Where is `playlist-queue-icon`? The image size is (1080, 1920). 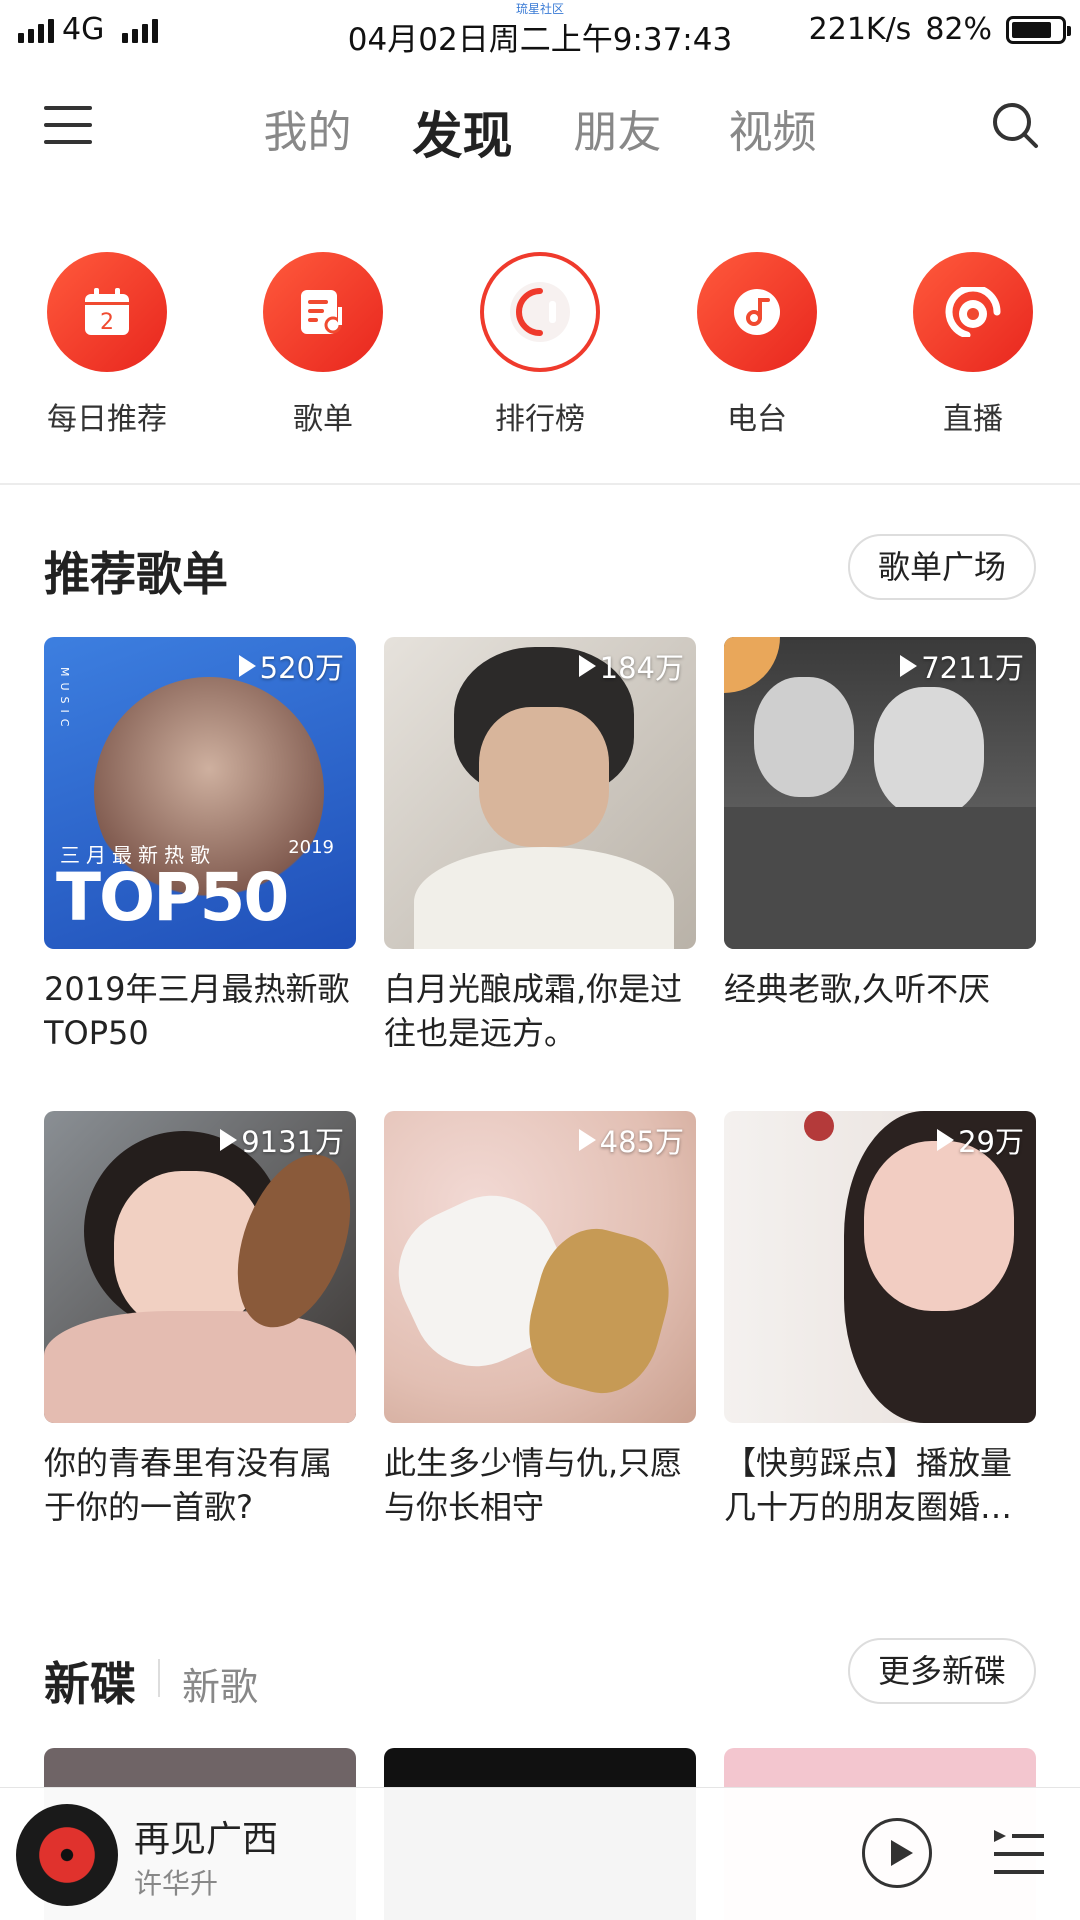 playlist-queue-icon is located at coordinates (1018, 1854).